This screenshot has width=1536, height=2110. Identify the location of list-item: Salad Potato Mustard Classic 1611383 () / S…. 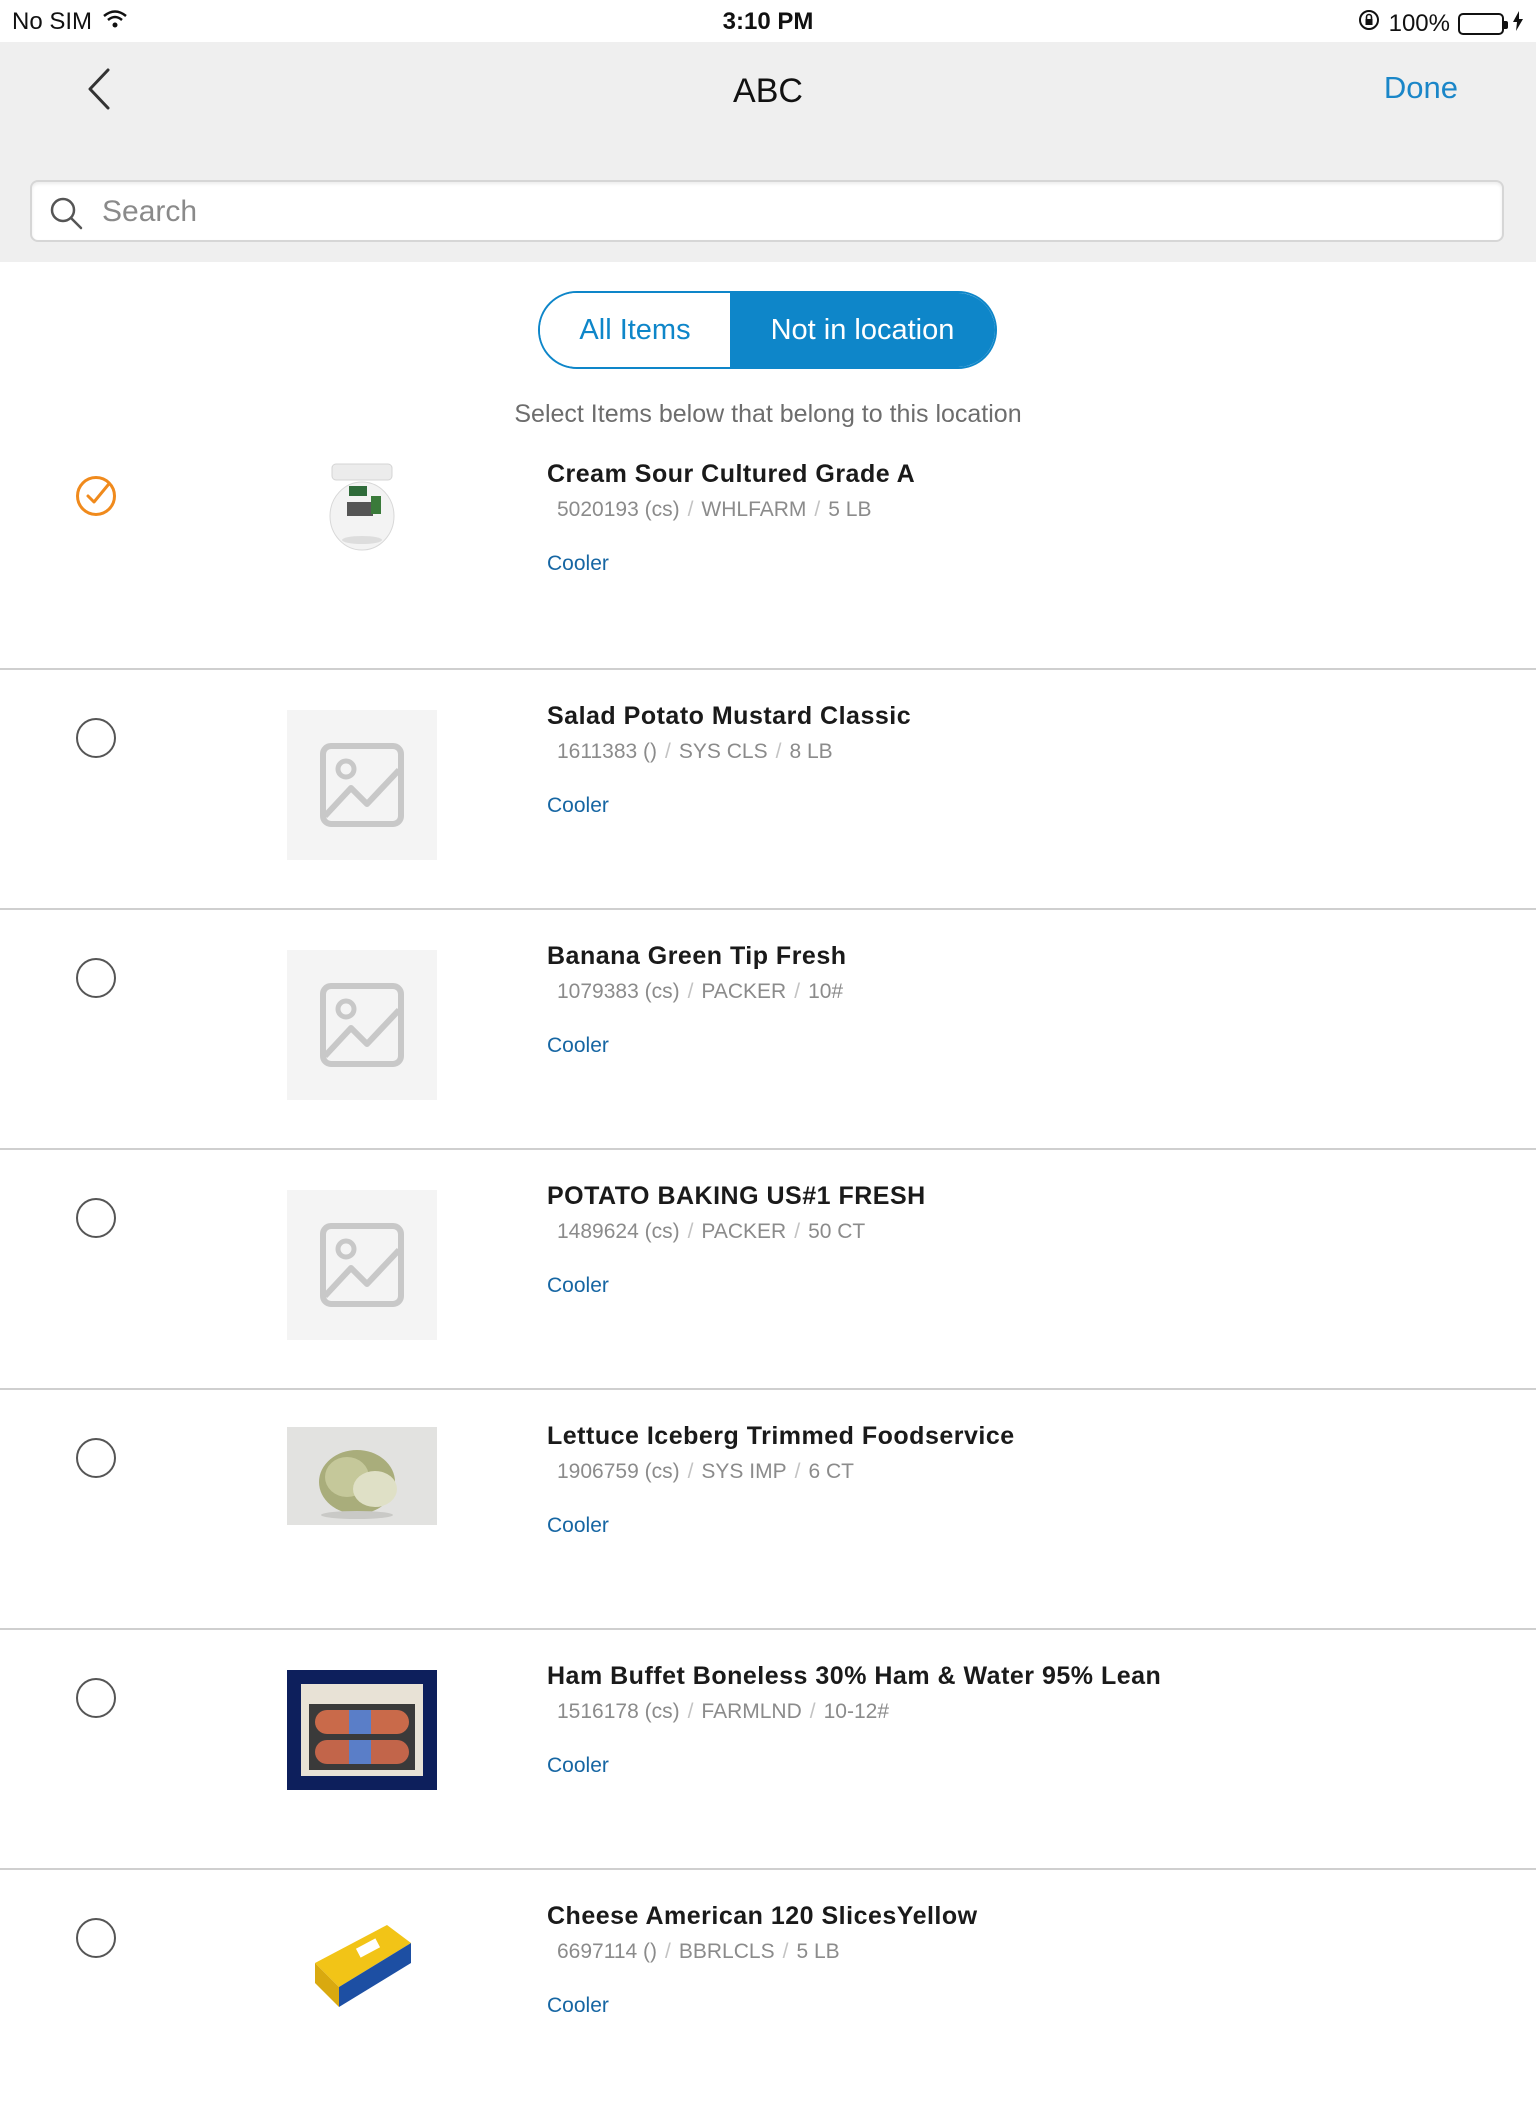
(768, 790).